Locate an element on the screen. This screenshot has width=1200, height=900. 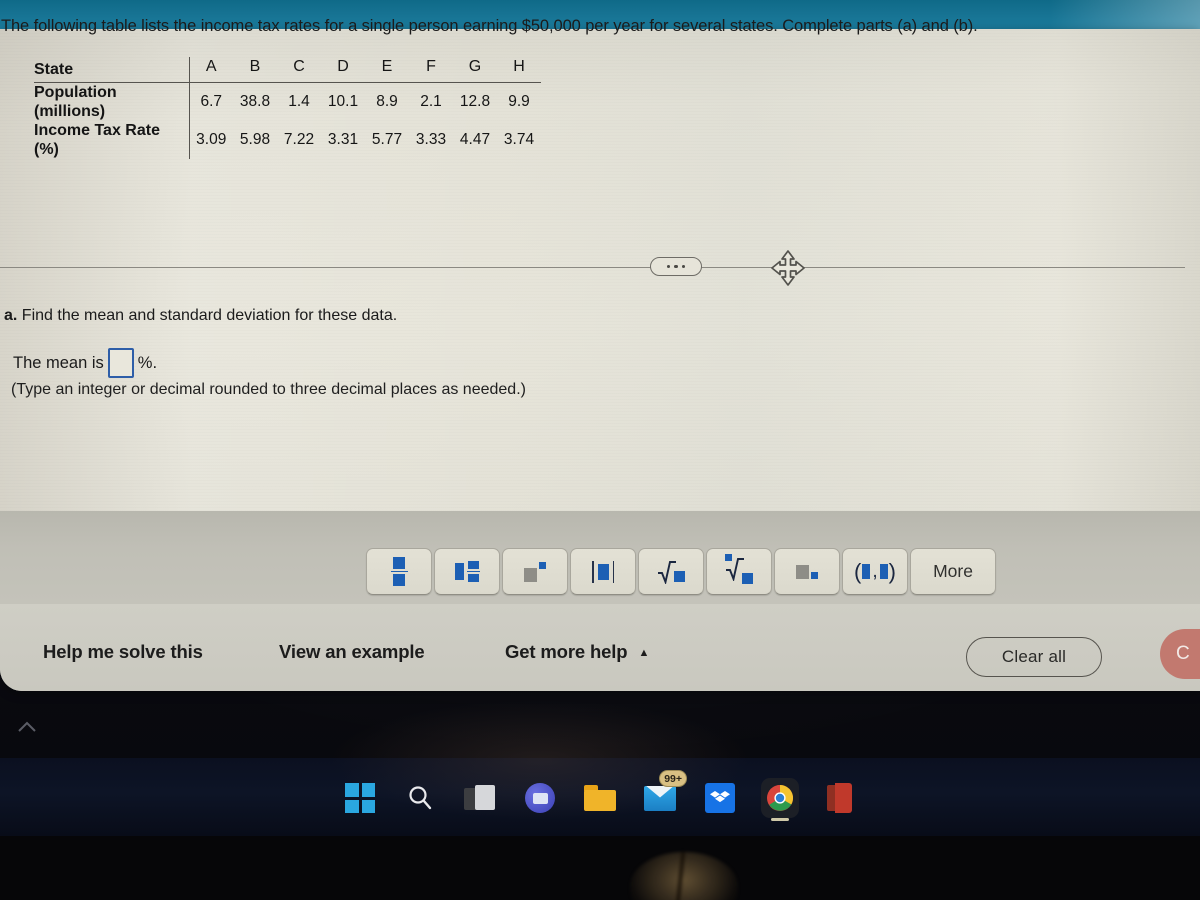
nth-root-icon is located at coordinates (739, 570).